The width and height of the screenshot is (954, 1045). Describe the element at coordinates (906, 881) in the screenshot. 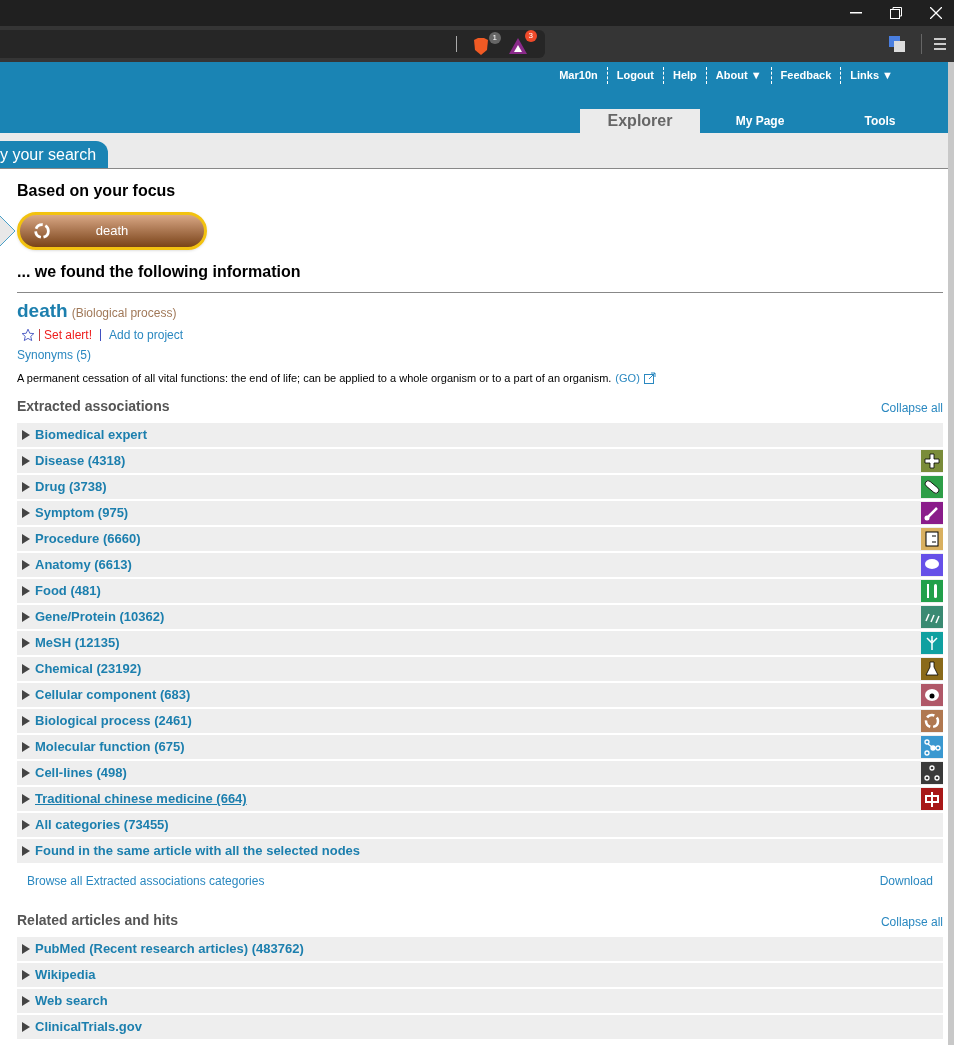

I see `download-link: Download` at that location.